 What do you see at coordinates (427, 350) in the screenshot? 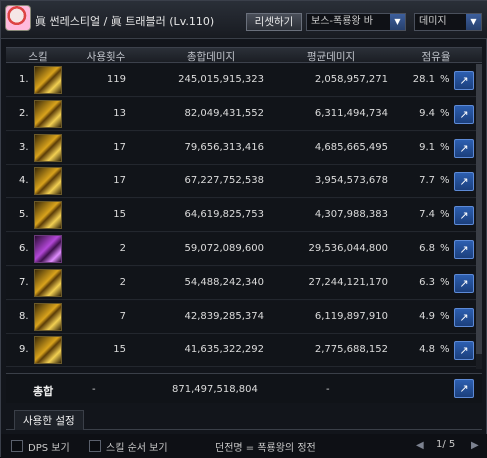
I see `share-percent: 4.8` at bounding box center [427, 350].